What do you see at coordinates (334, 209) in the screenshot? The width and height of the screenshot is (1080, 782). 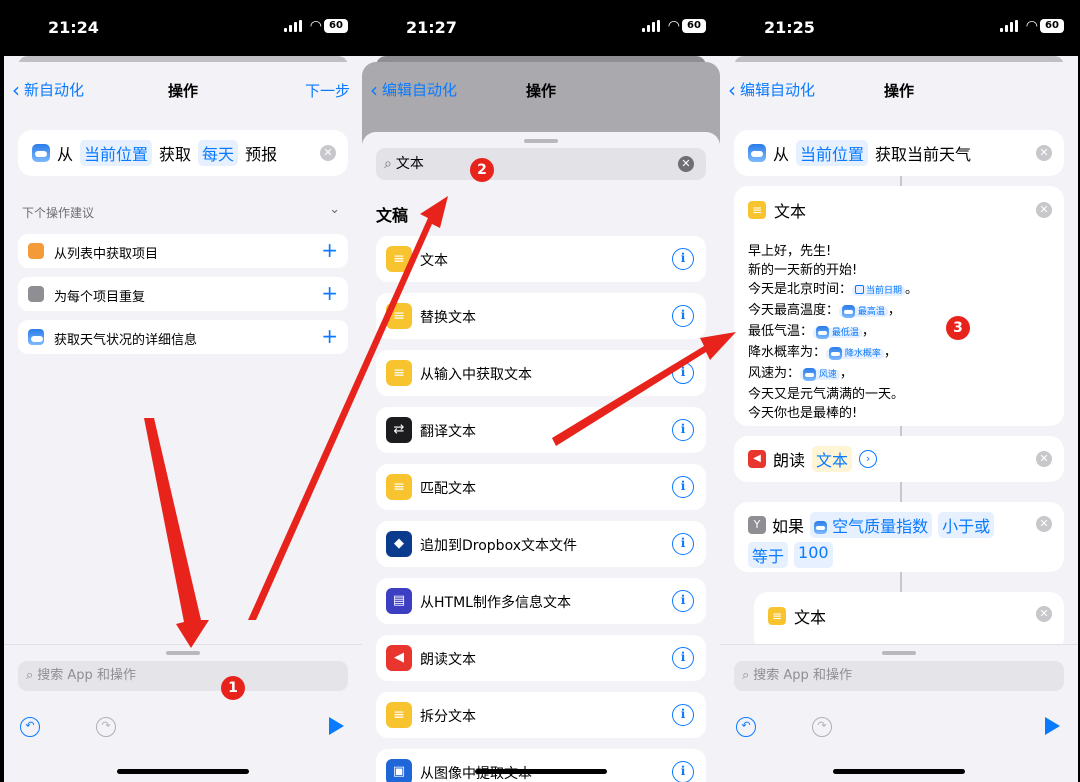 I see `chevron-down-icon: ⌄` at bounding box center [334, 209].